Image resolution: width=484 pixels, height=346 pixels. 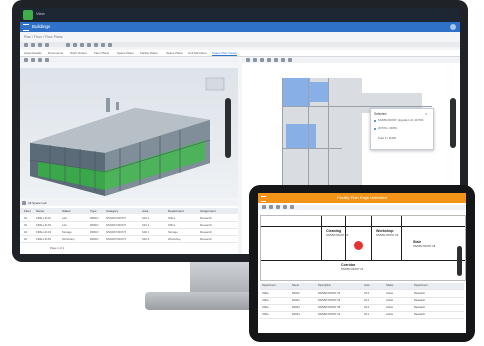 What do you see at coordinates (43, 232) in the screenshot?
I see `cell: FIRE-LR-04` at bounding box center [43, 232].